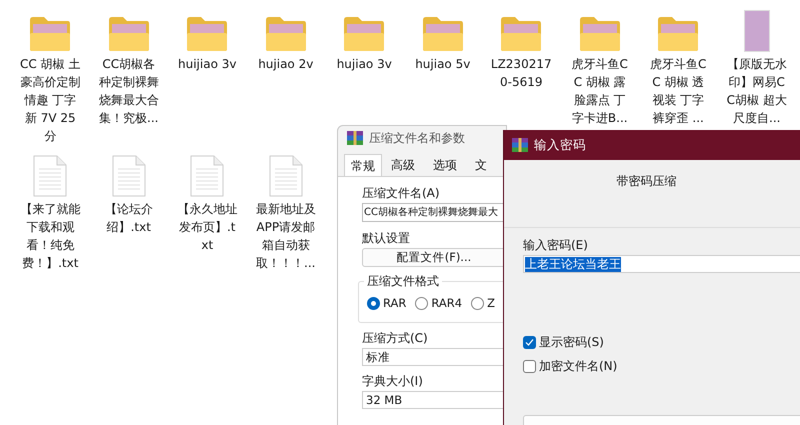 Image resolution: width=800 pixels, height=425 pixels. I want to click on format-radio: Z, so click(483, 303).